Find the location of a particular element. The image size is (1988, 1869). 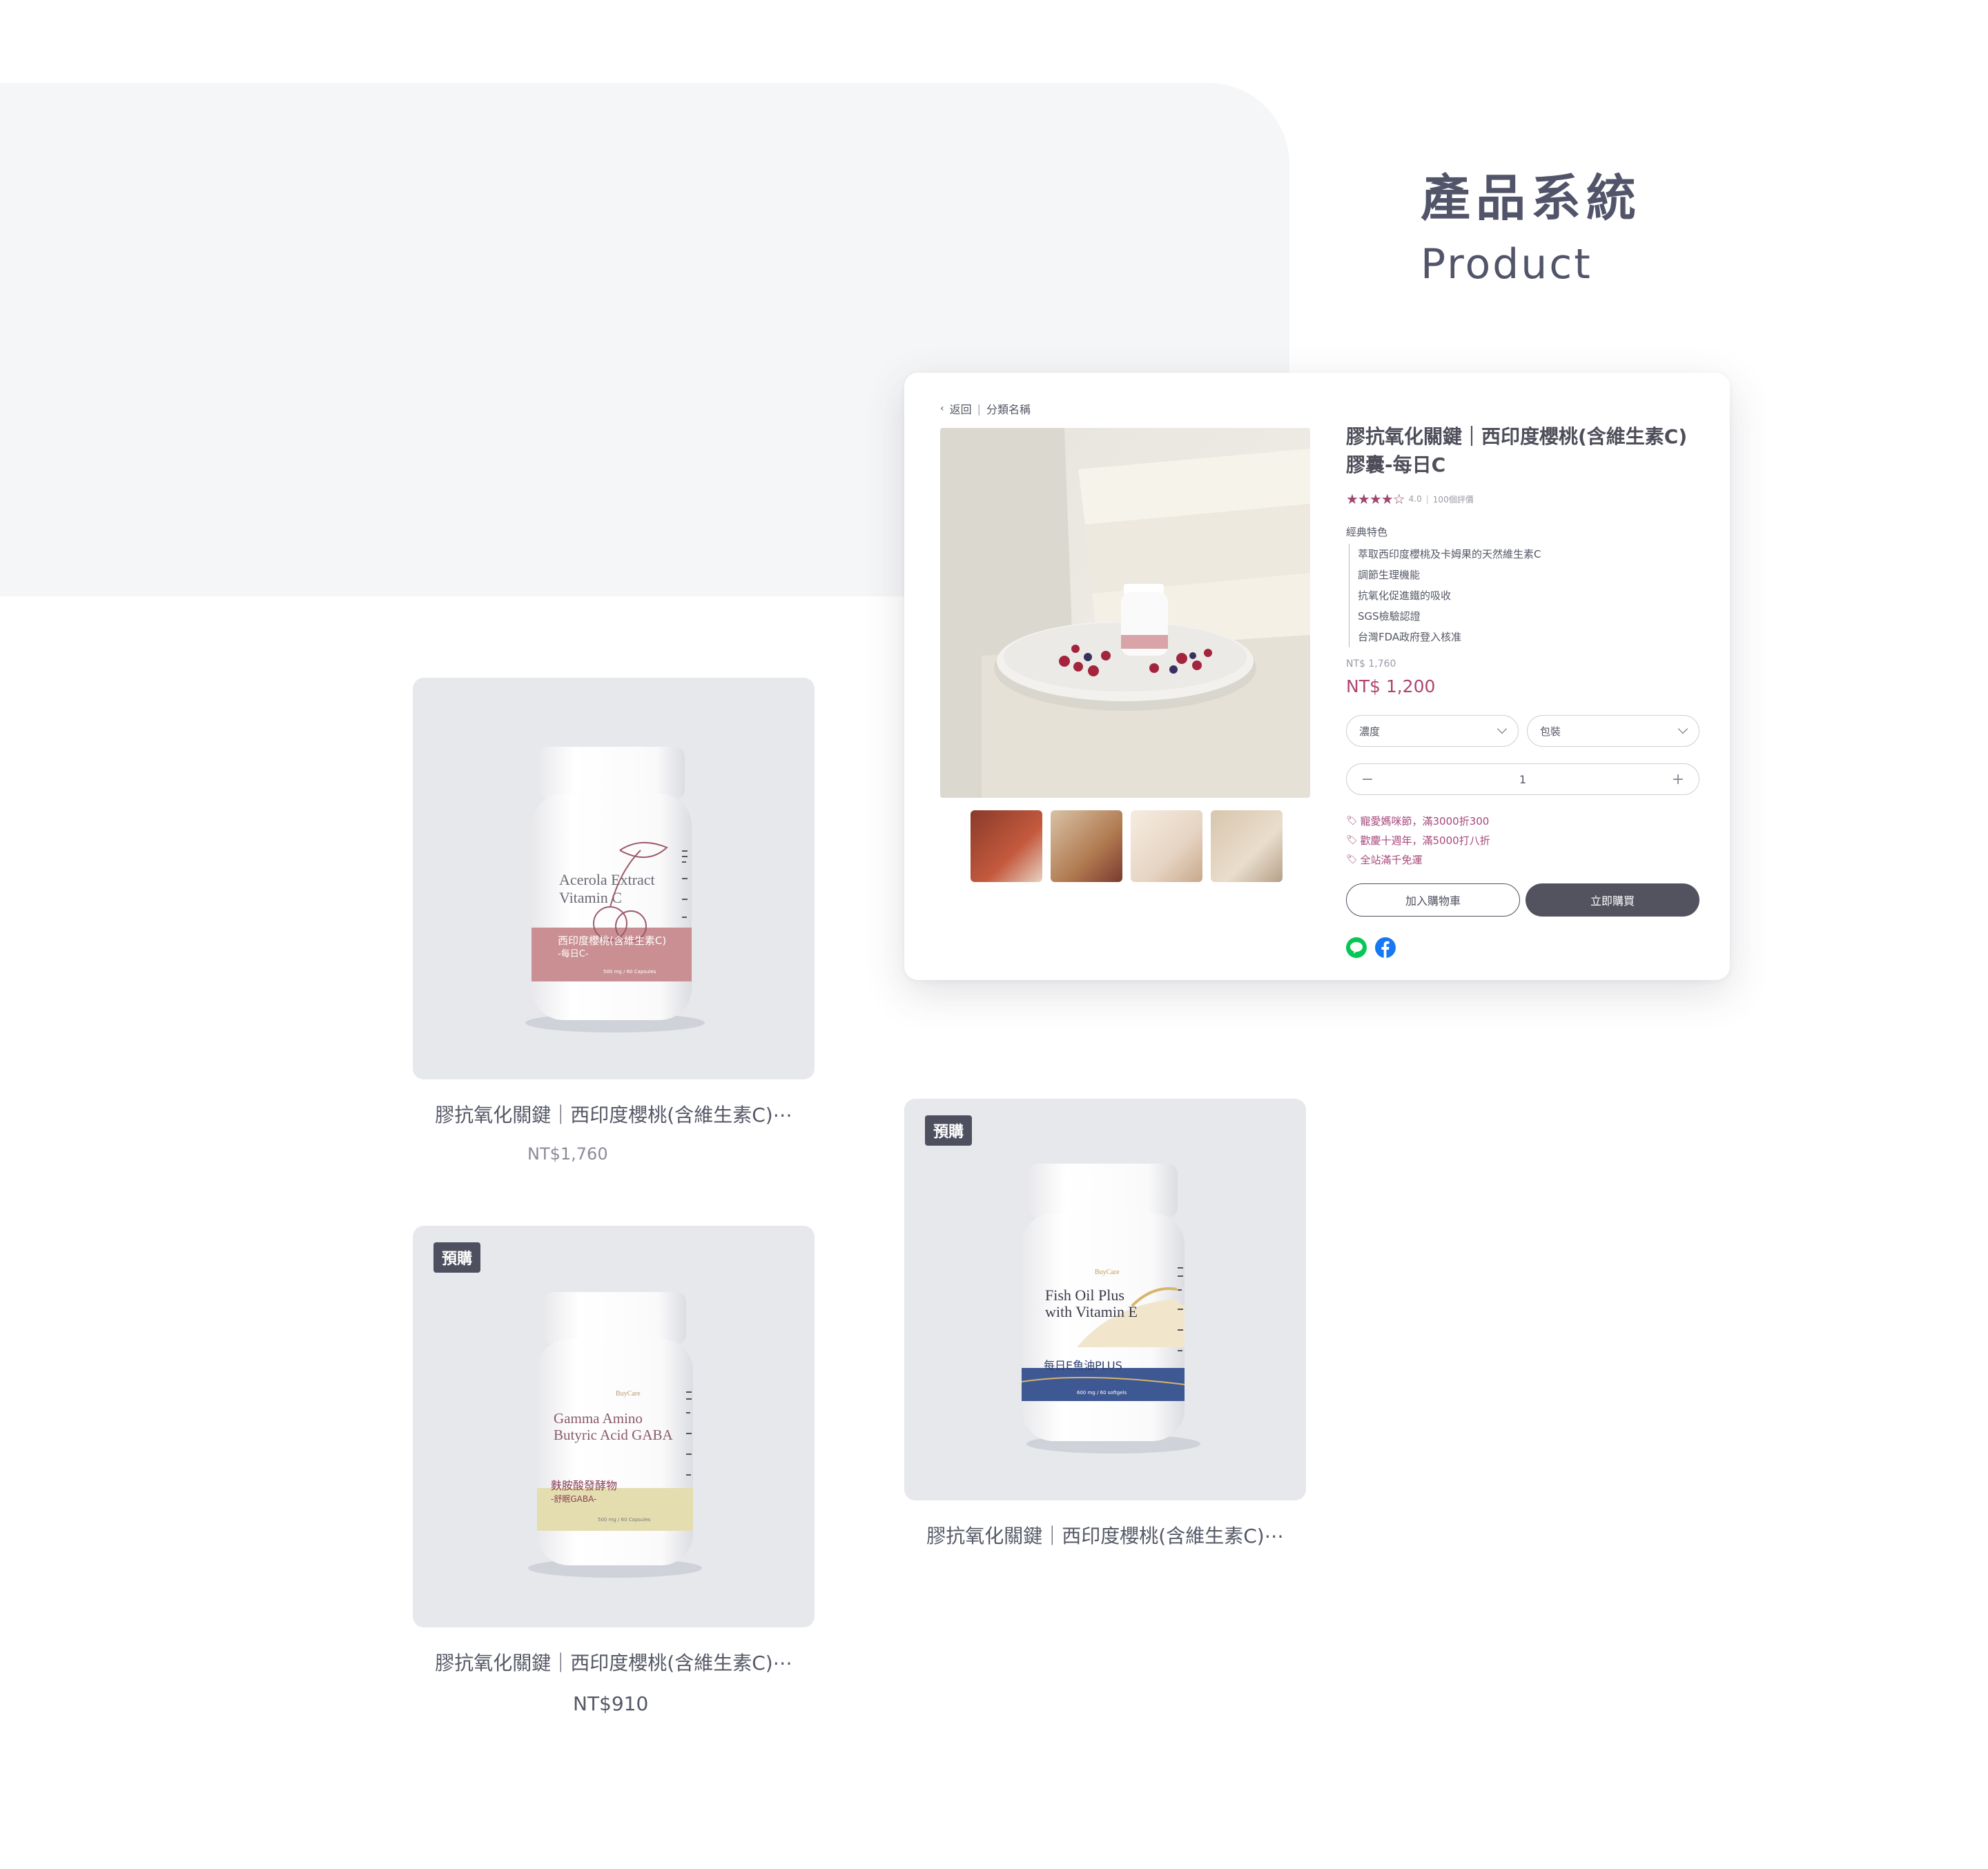

product-name-1: 膠抗氧化關鍵｜西印度櫻桃(含維生素C)⋯ is located at coordinates (614, 1114).